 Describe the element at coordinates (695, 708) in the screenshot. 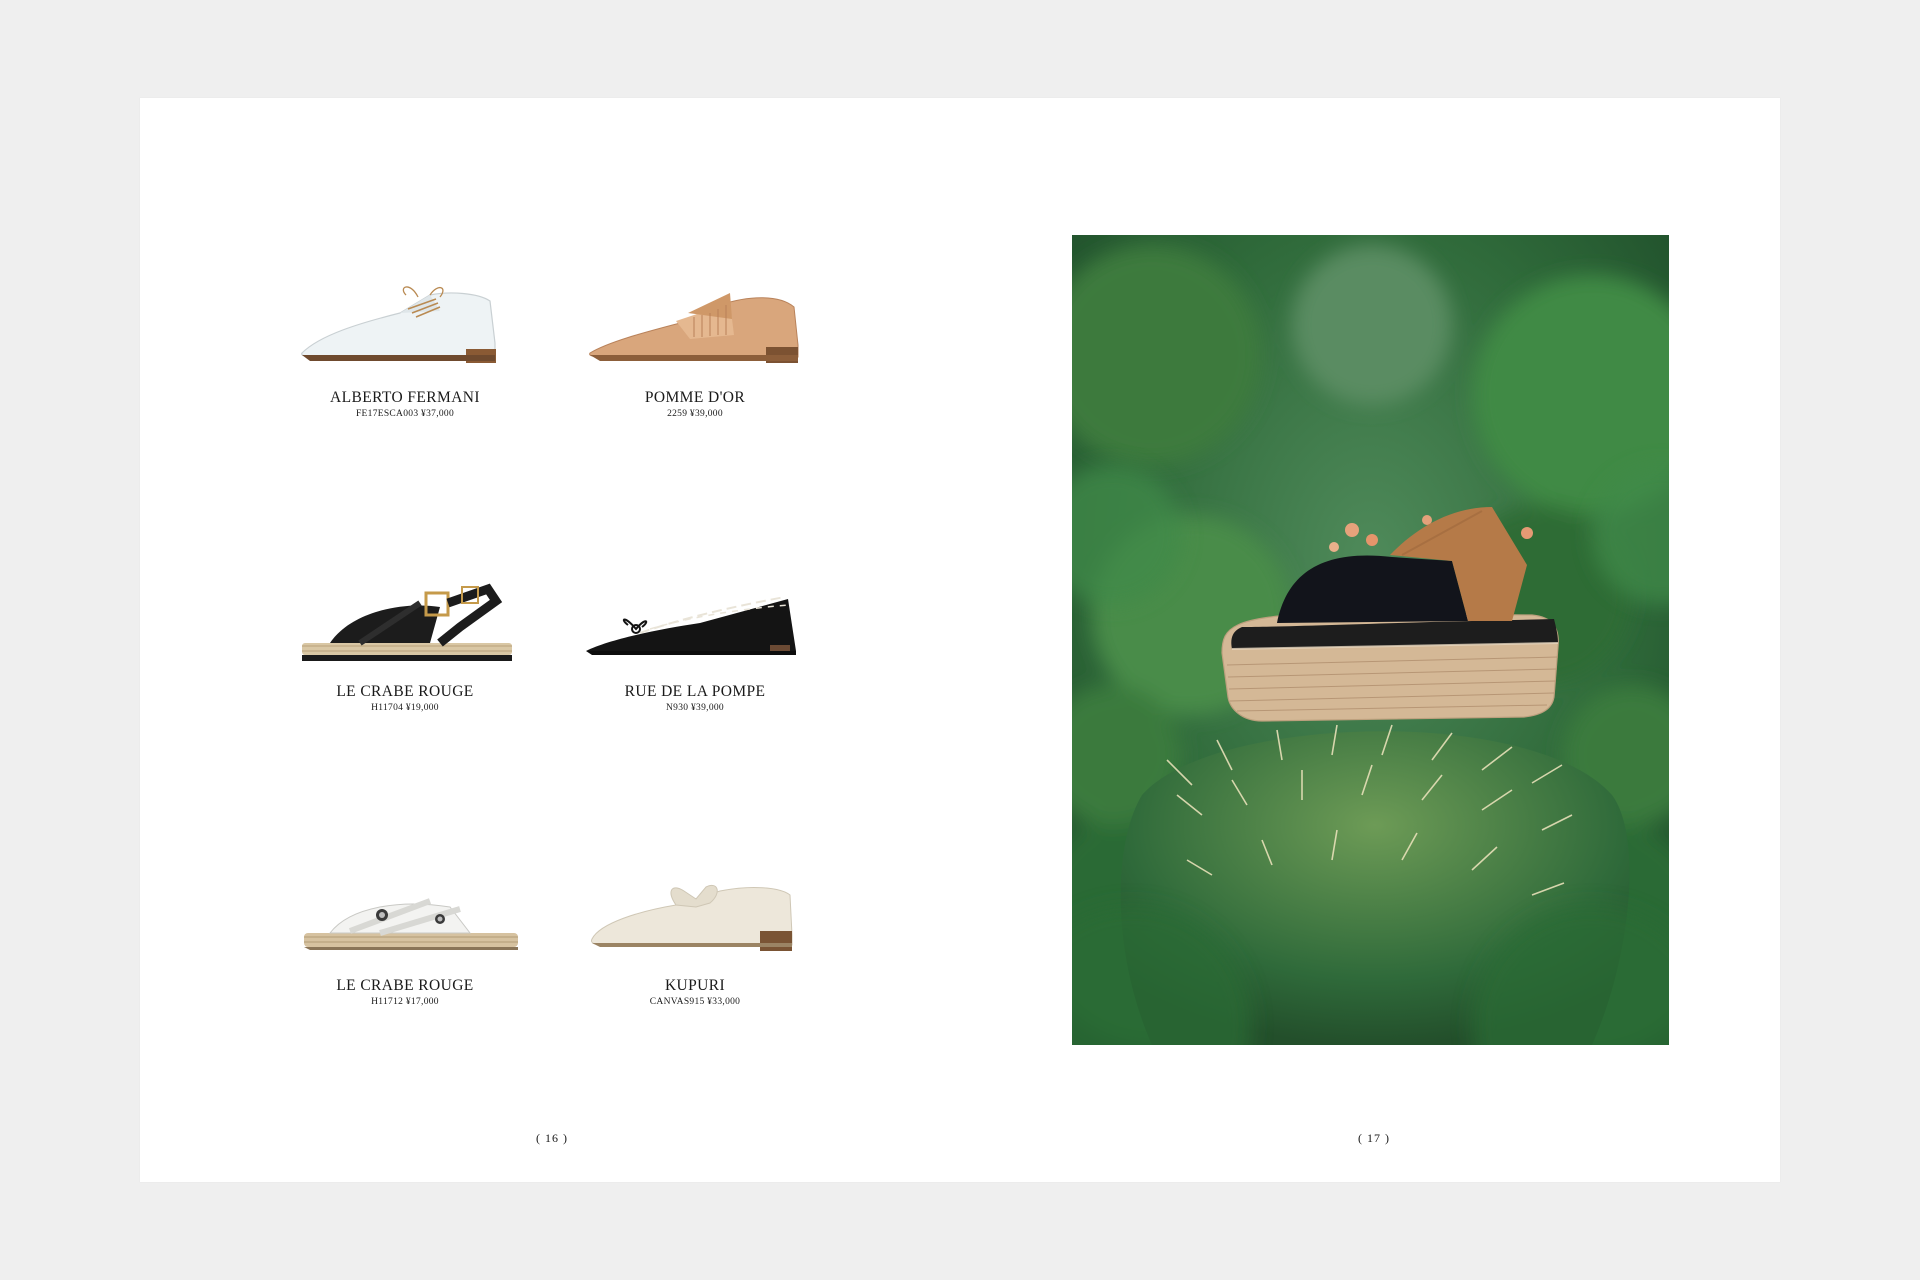

I see `product-code-price: N930 ¥39,000` at that location.